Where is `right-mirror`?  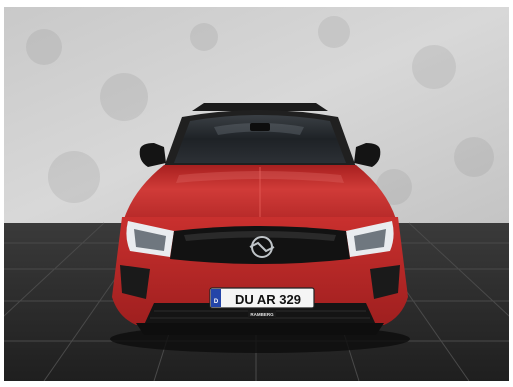 right-mirror is located at coordinates (367, 155).